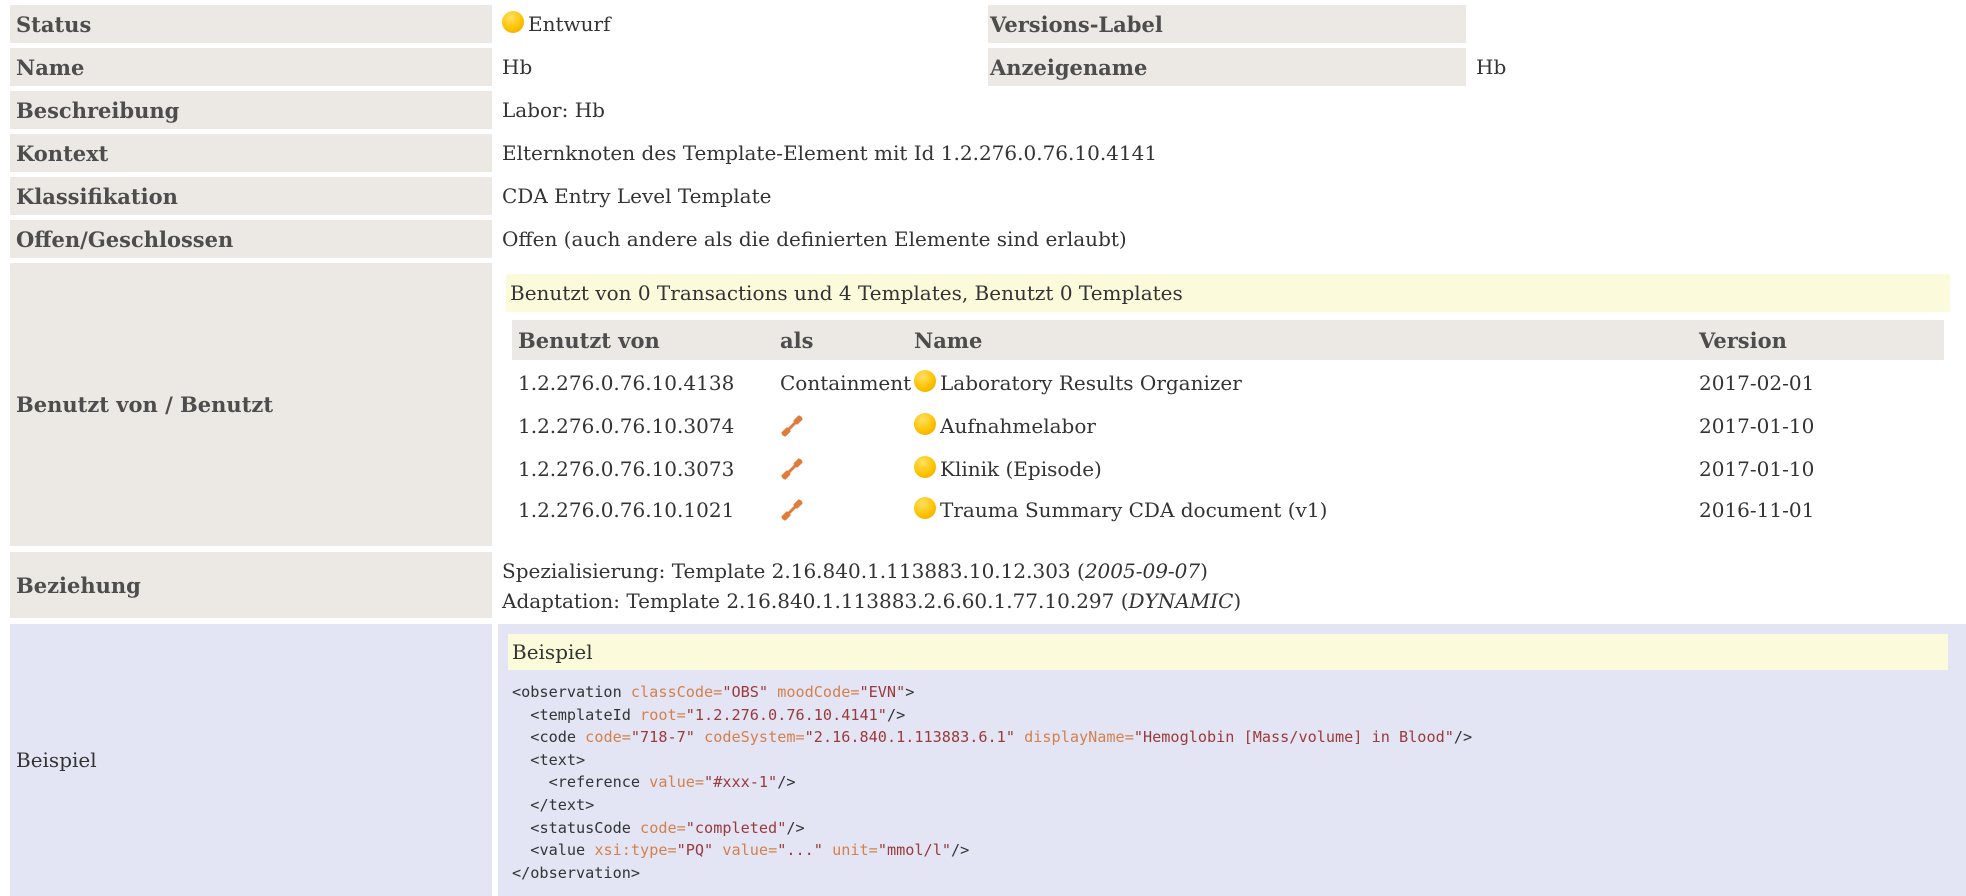  What do you see at coordinates (1228, 652) in the screenshot?
I see `example-header: Beispiel` at bounding box center [1228, 652].